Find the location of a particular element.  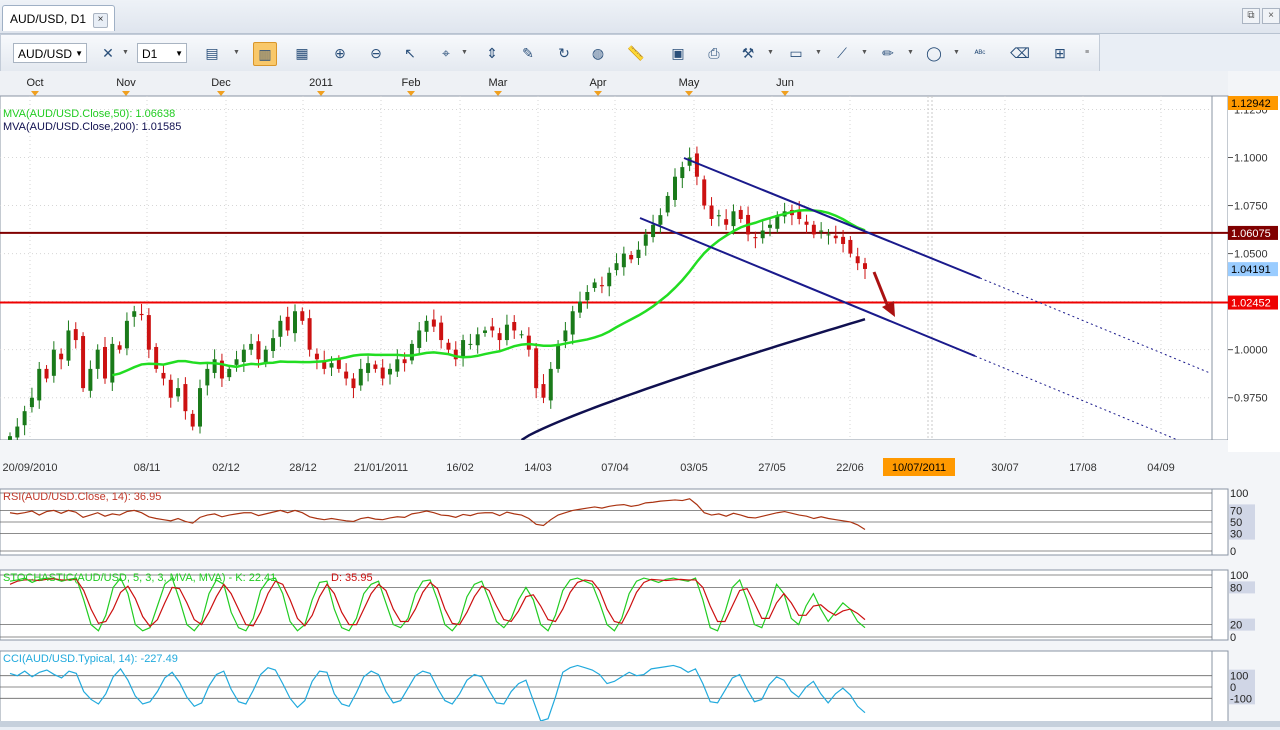

zoom-in-icon: ⊕ is located at coordinates (340, 53).